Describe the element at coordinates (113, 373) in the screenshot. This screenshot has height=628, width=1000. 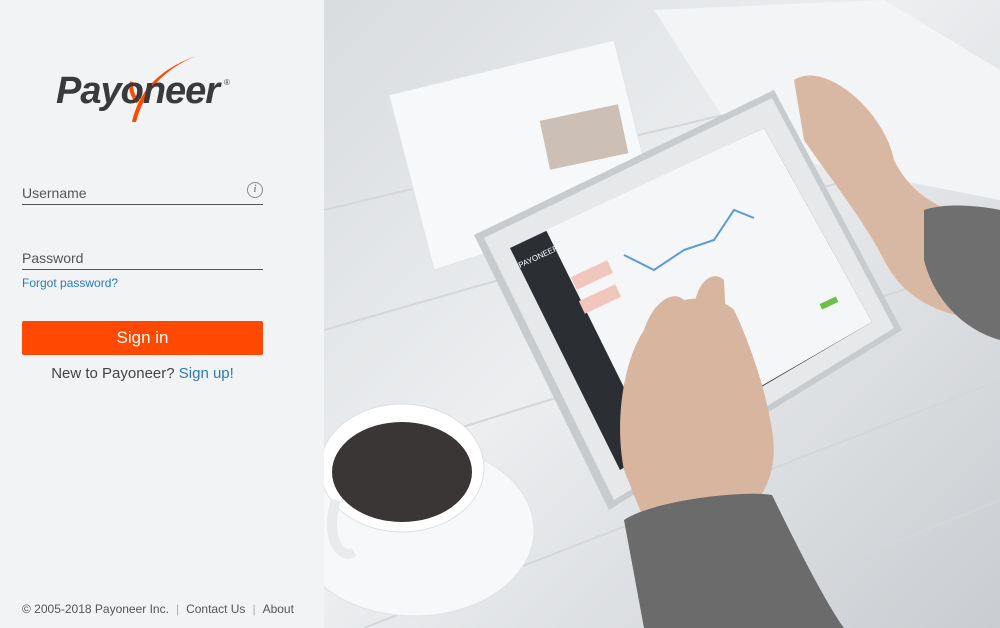
I see `new-user-text: New to Payoneer?` at that location.